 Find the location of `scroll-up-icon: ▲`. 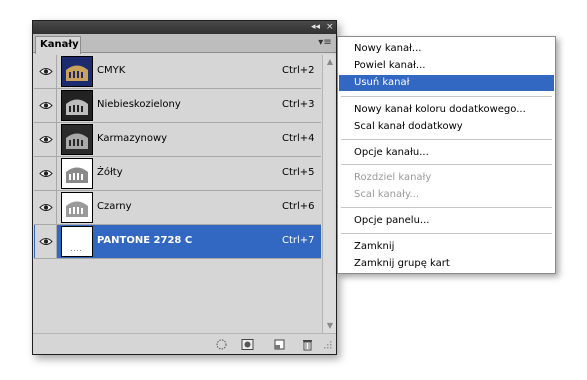

scroll-up-icon: ▲ is located at coordinates (330, 62).